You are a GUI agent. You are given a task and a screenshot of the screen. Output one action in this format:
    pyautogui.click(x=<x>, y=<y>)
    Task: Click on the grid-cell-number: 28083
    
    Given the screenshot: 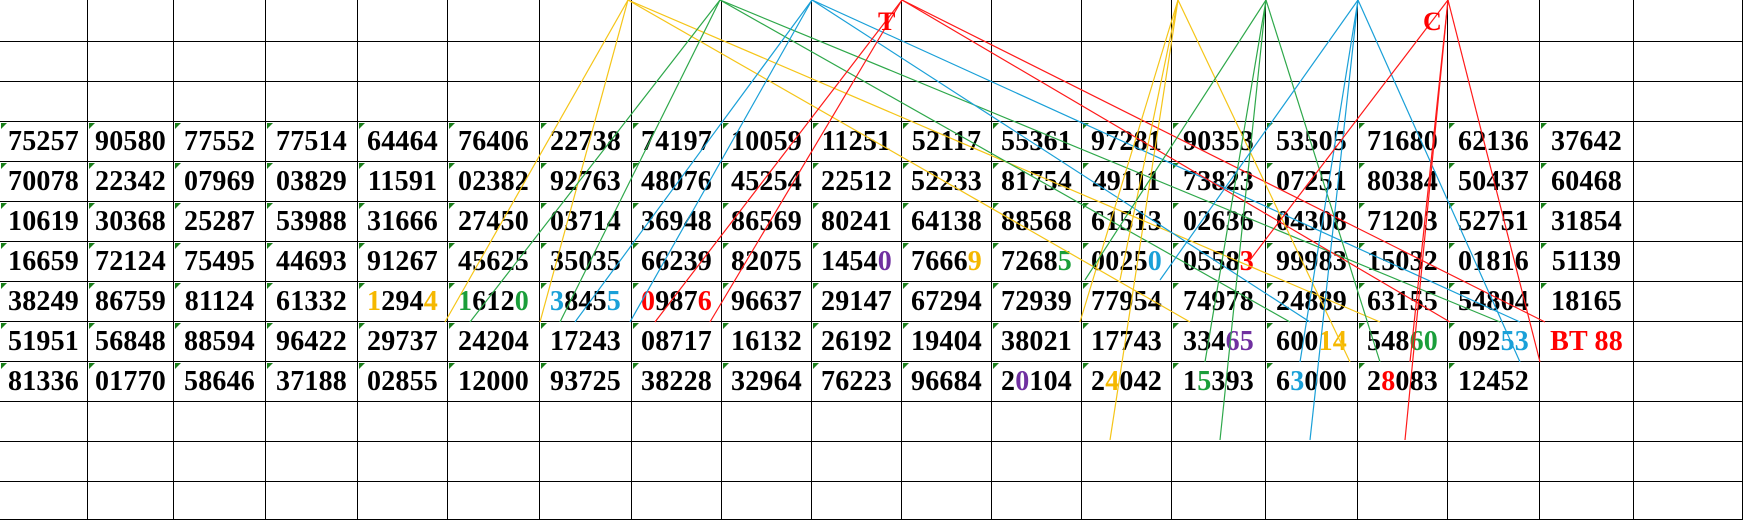 What is the action you would take?
    pyautogui.click(x=1403, y=382)
    